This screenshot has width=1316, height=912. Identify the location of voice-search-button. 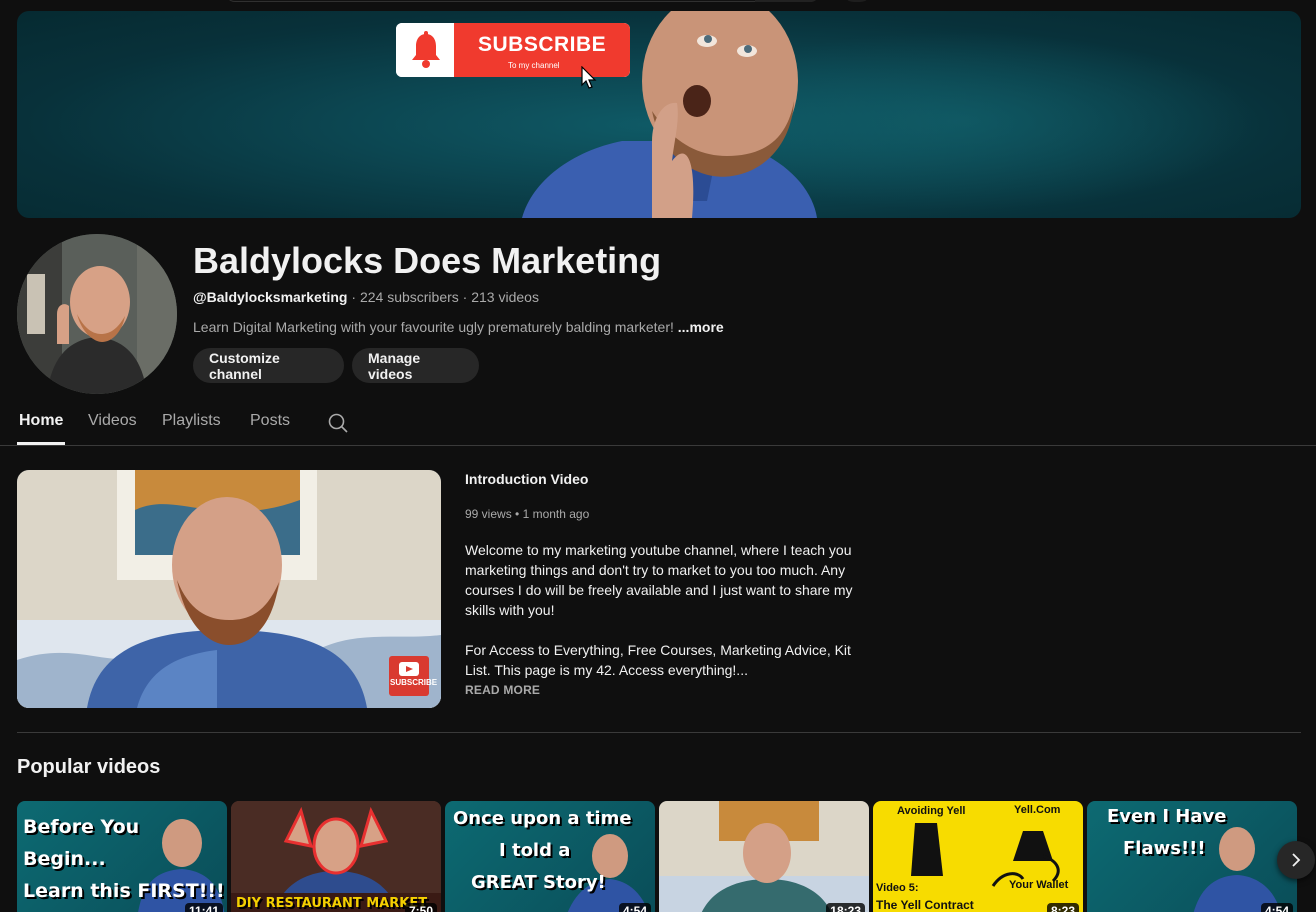
(857, 1).